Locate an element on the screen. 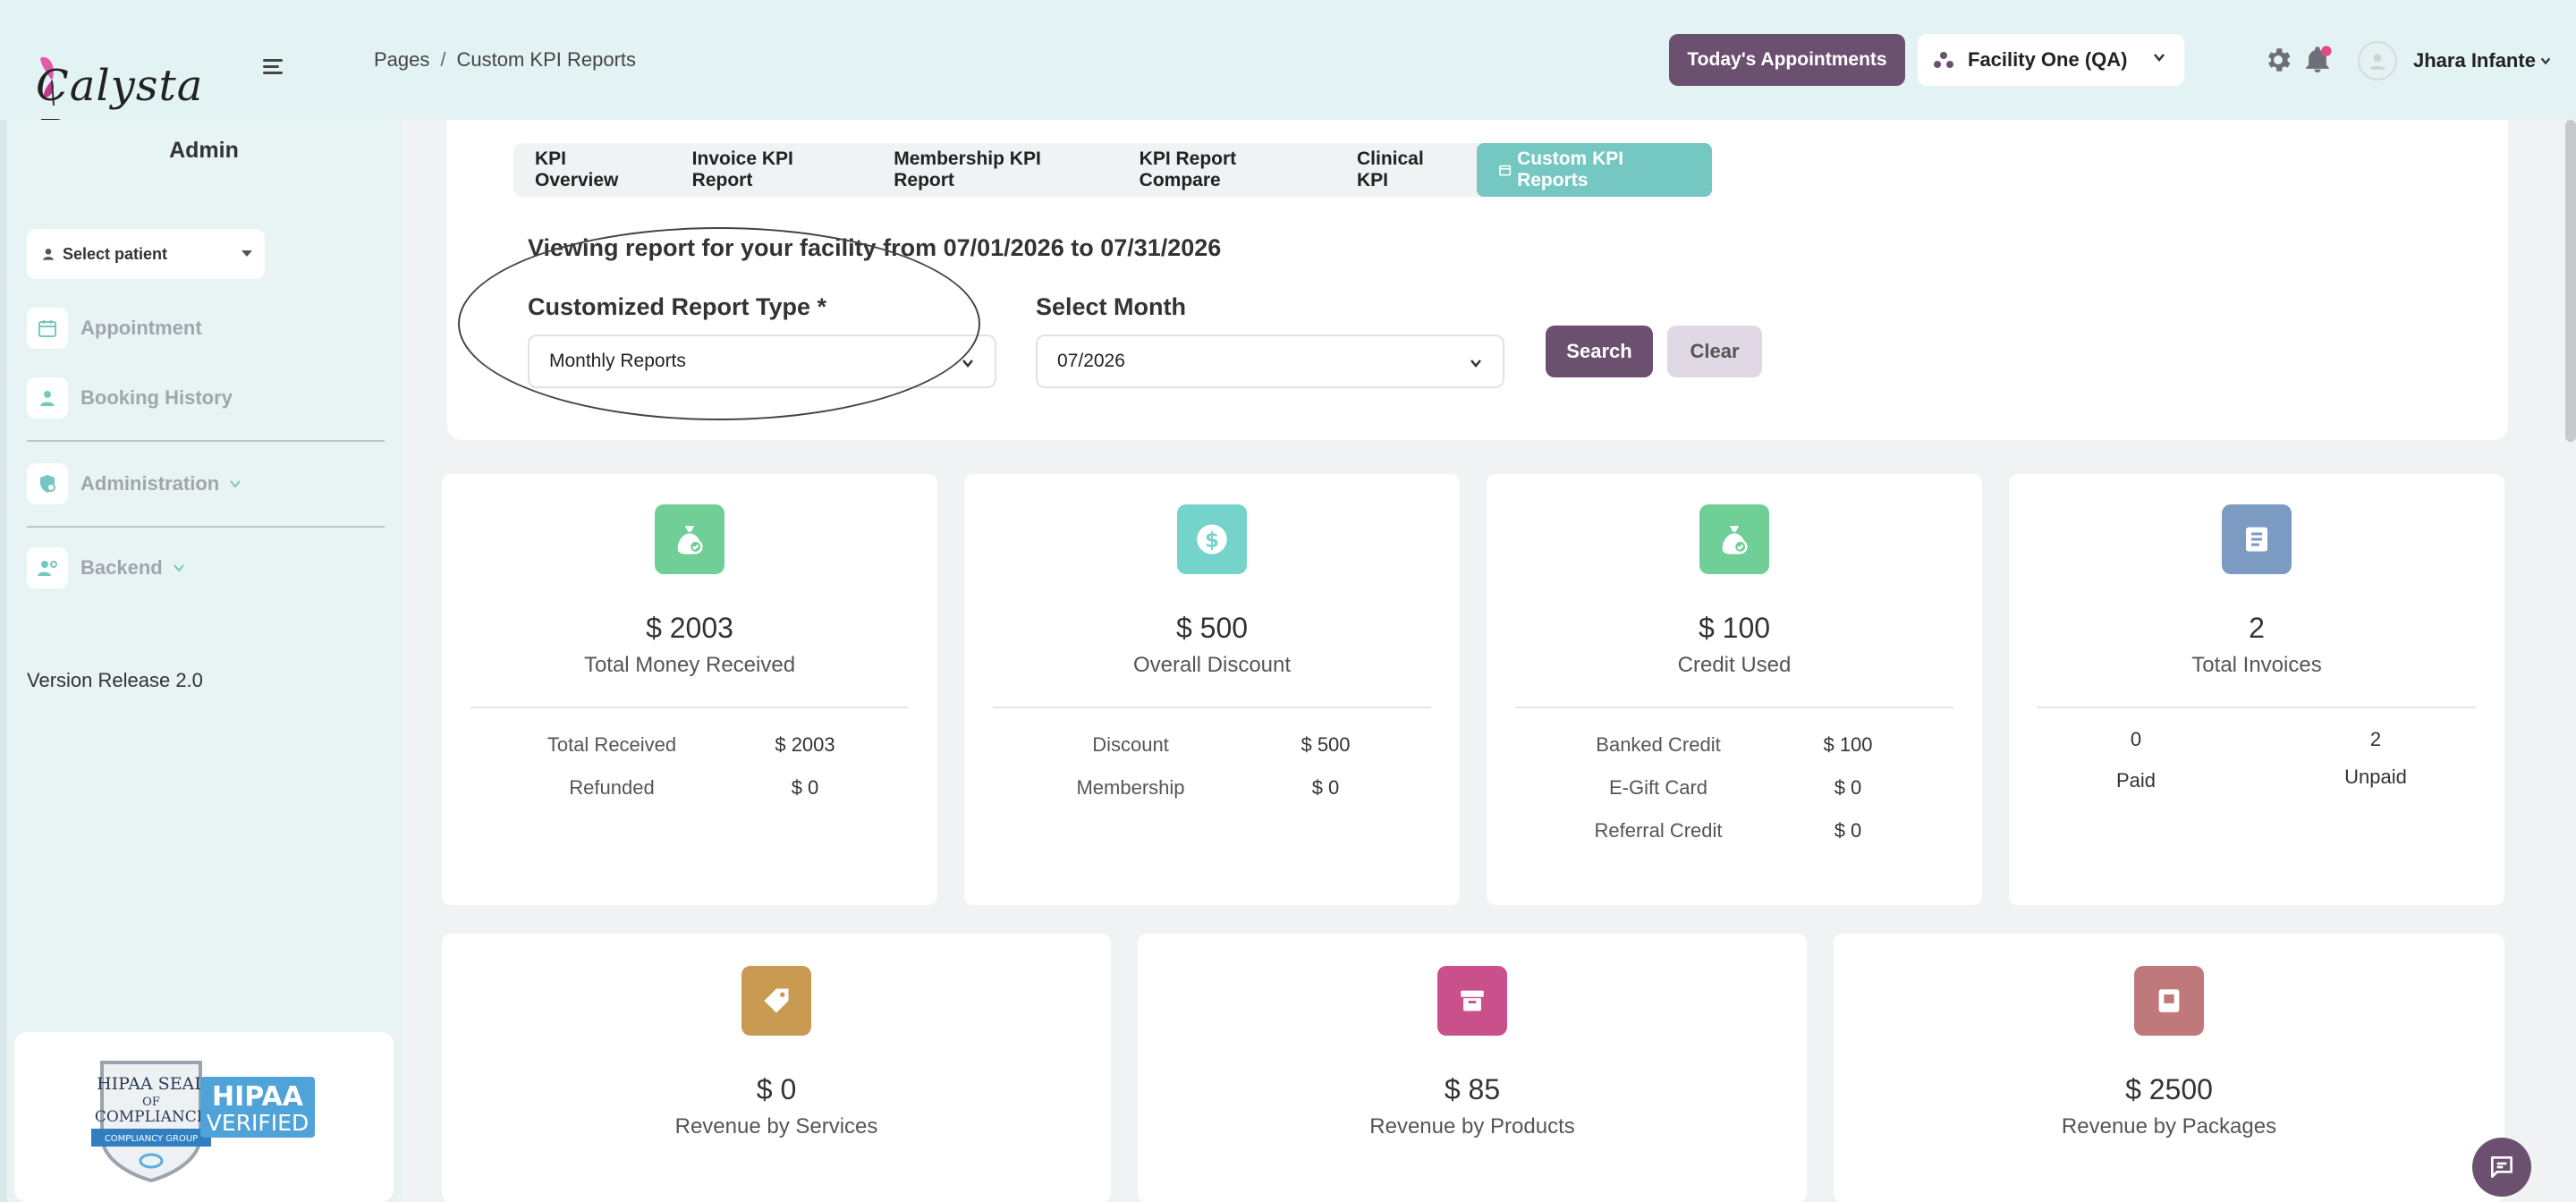  tab-kpi-report-compare: KPI Report Compare is located at coordinates (1226, 170).